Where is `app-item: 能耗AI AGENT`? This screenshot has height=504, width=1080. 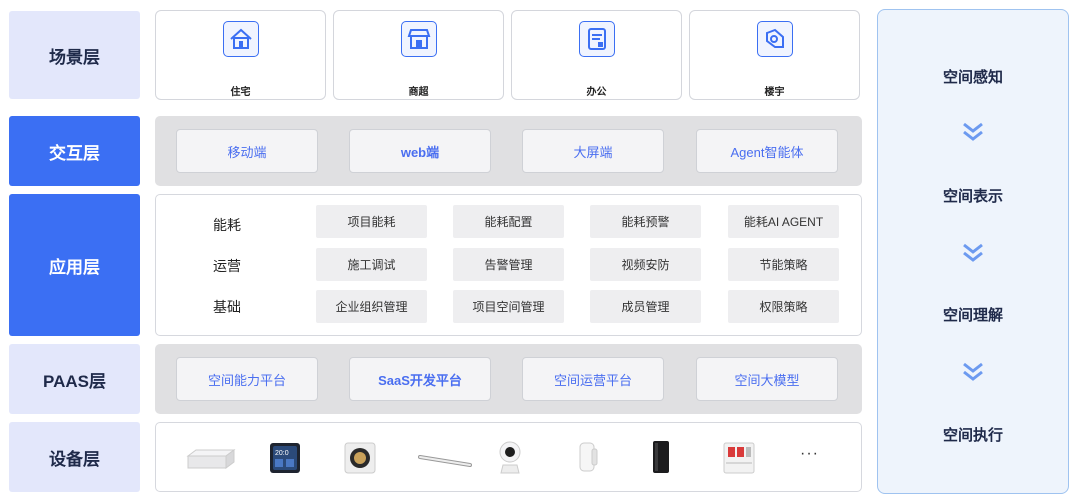
app-item: 能耗AI AGENT is located at coordinates (783, 221).